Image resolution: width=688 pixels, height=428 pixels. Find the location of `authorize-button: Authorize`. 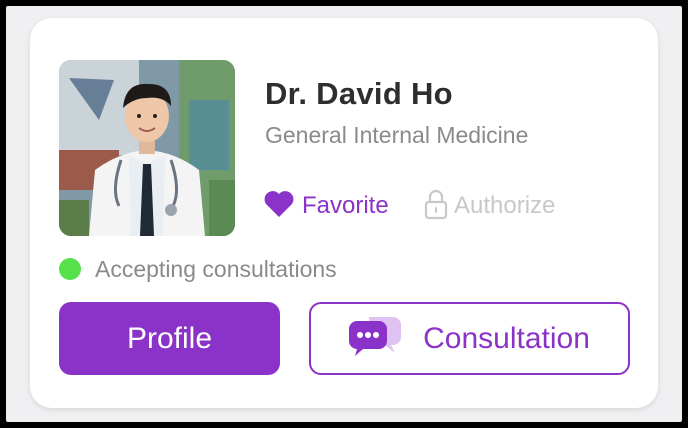

authorize-button: Authorize is located at coordinates (489, 206).